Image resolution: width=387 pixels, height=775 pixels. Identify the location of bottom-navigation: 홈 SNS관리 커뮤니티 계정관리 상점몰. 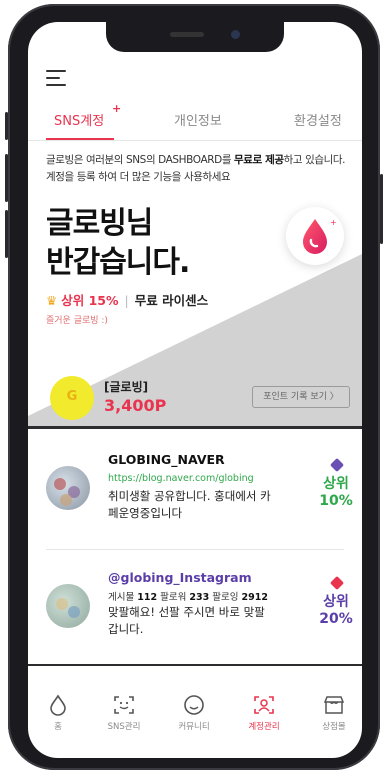
(195, 720).